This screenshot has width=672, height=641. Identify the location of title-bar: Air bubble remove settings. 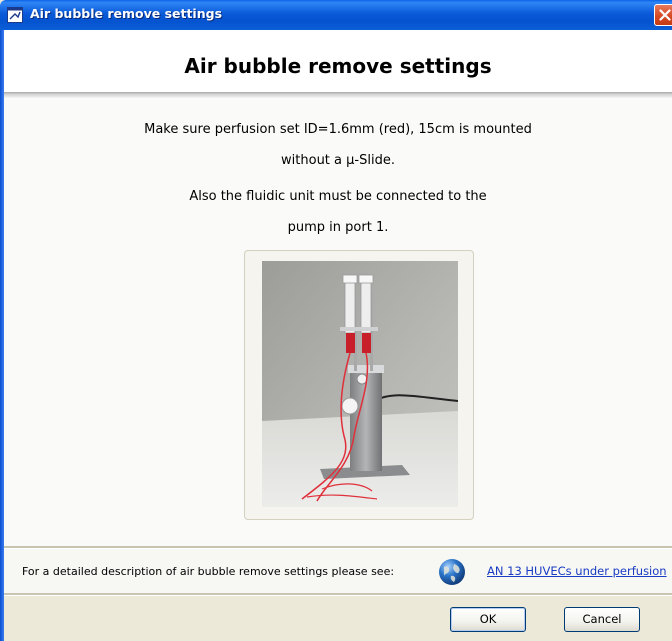
(336, 15).